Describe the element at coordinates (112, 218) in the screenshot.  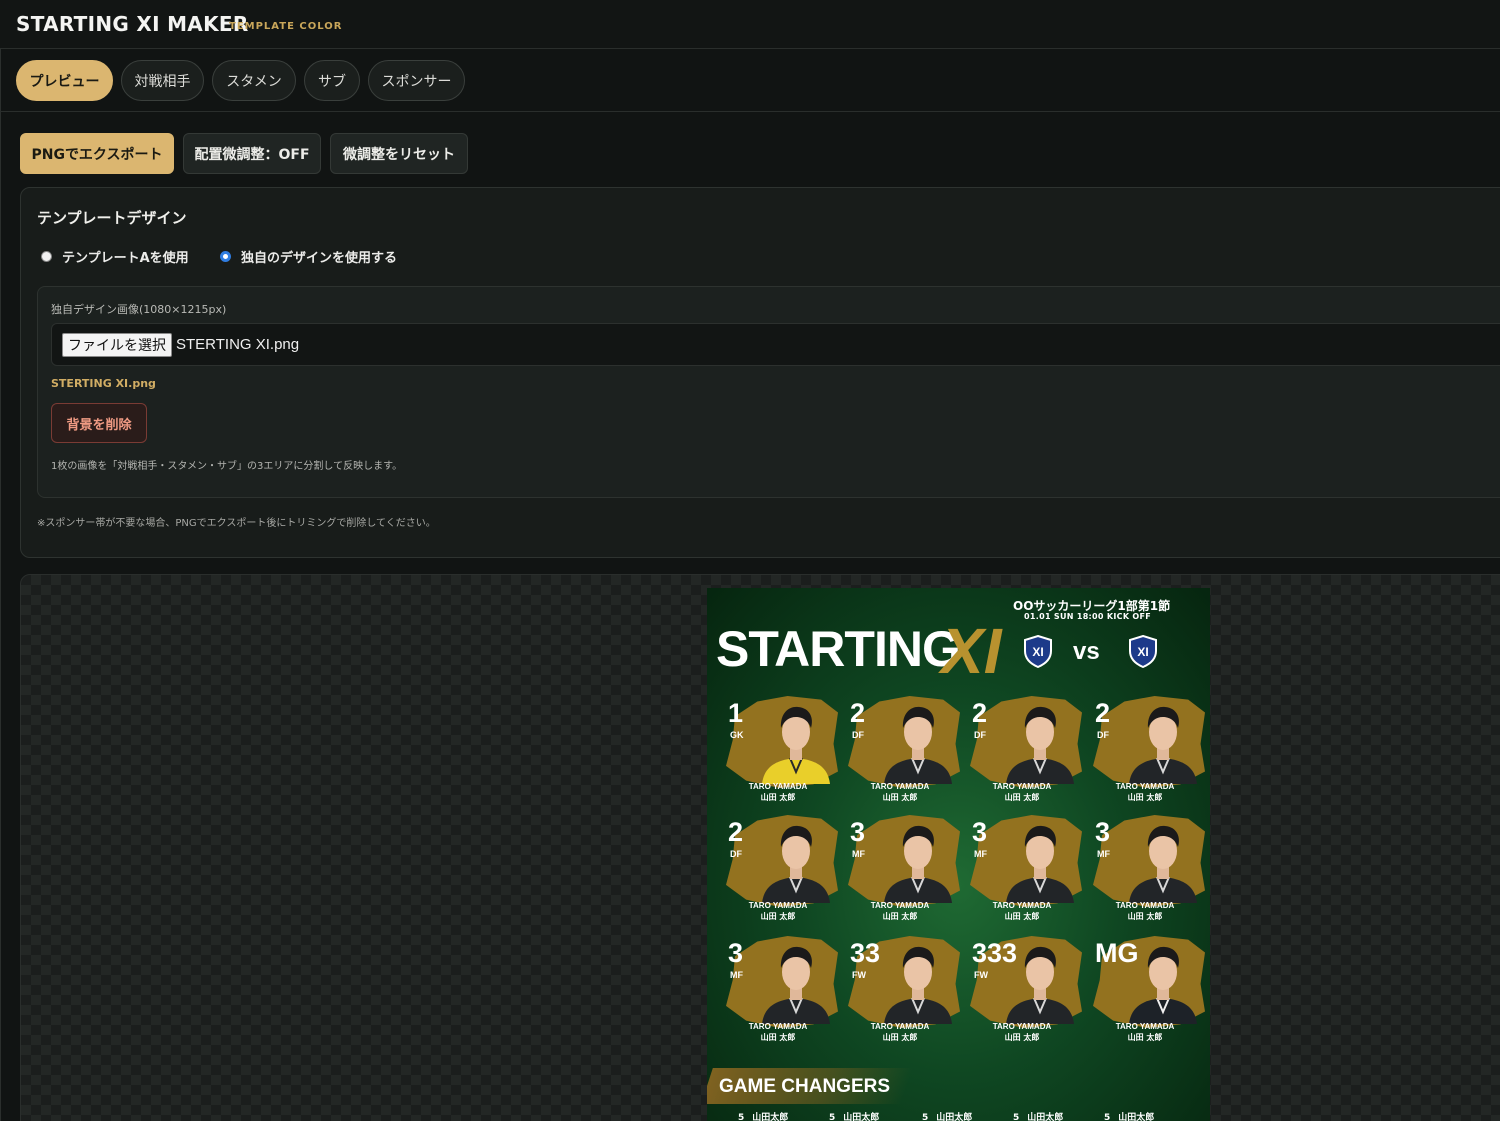
I see `panel-title: テンプレートデザイン` at that location.